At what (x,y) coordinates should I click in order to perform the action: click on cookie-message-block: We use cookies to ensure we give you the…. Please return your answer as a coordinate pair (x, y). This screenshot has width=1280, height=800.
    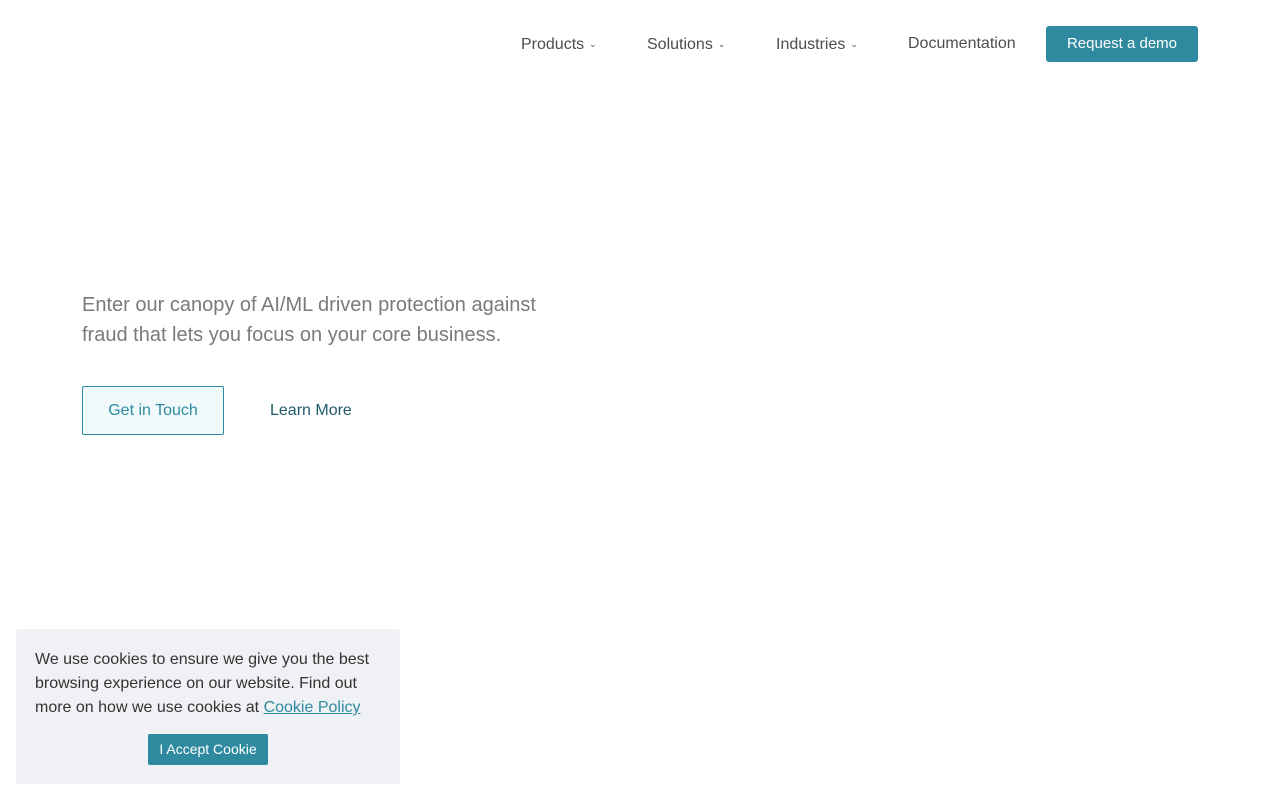
    Looking at the image, I should click on (210, 684).